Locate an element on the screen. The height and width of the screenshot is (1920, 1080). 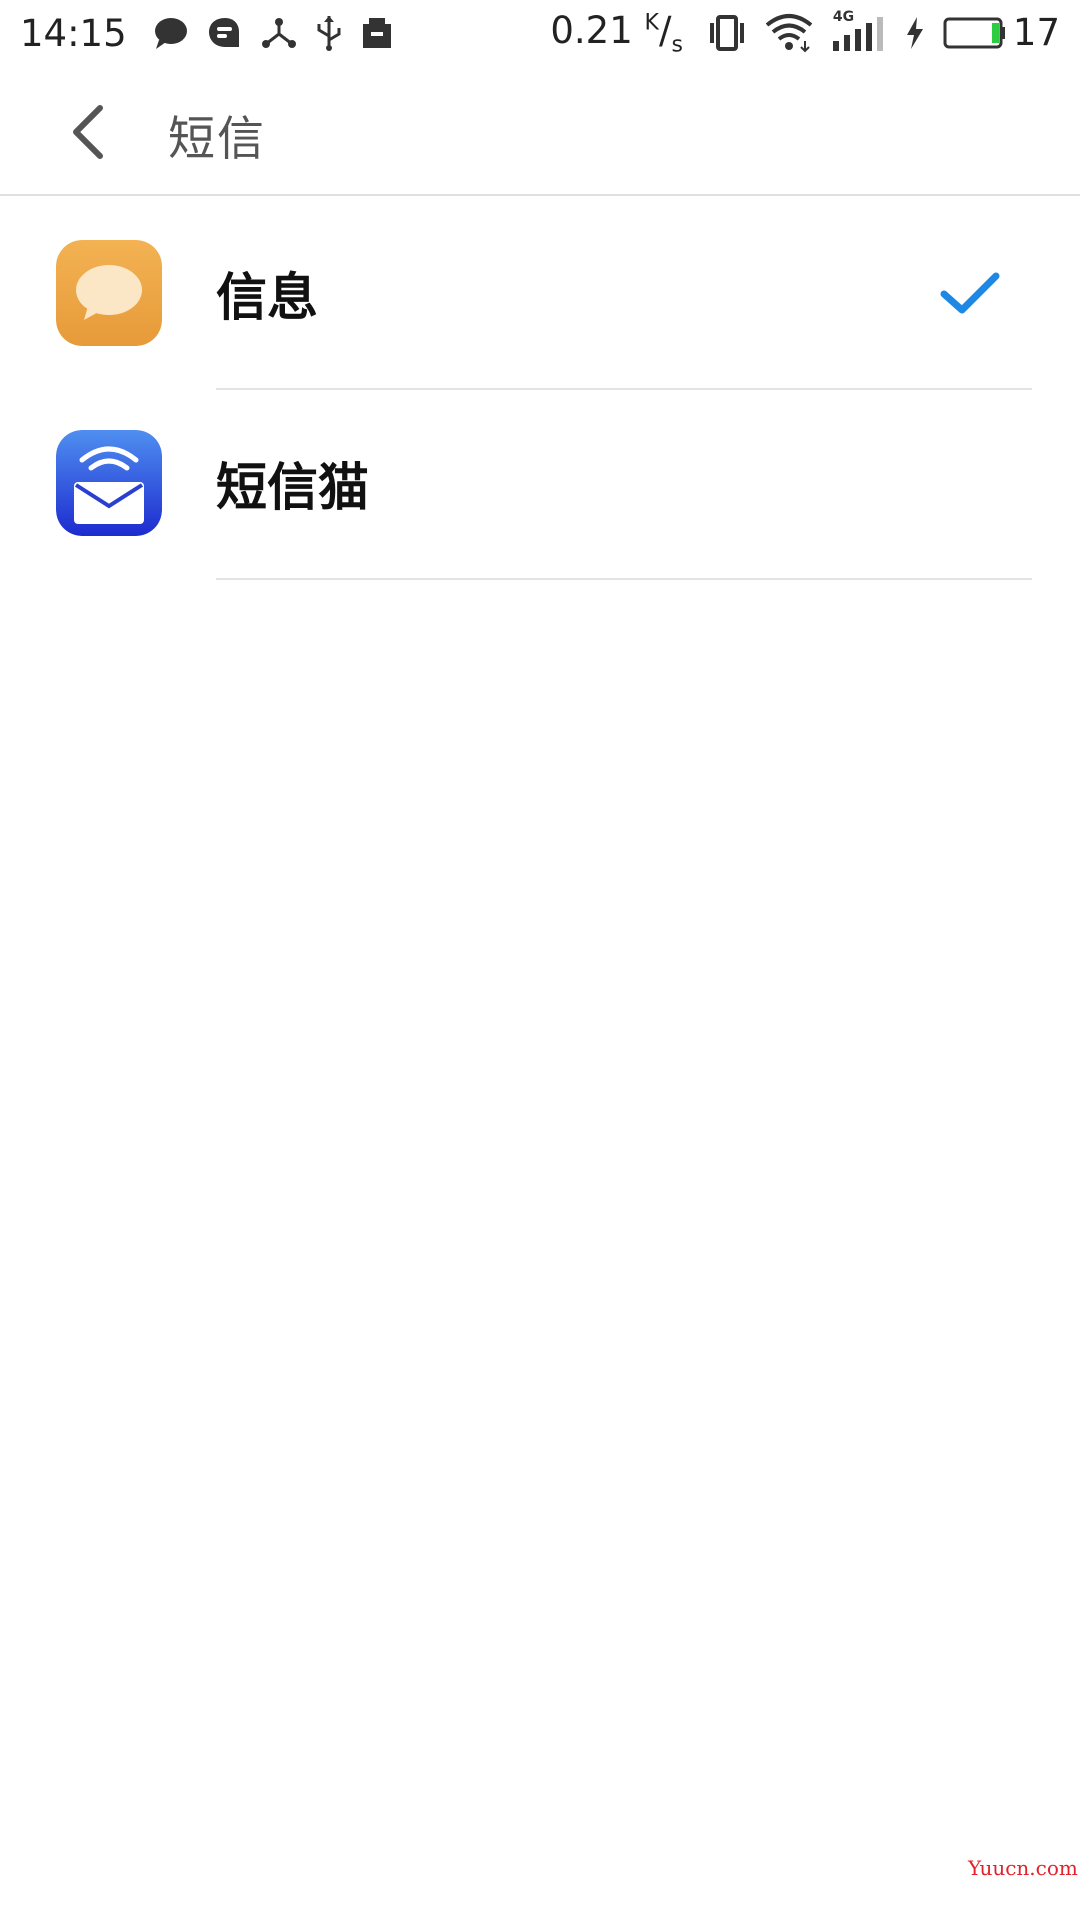
share-icon is located at coordinates (279, 33).